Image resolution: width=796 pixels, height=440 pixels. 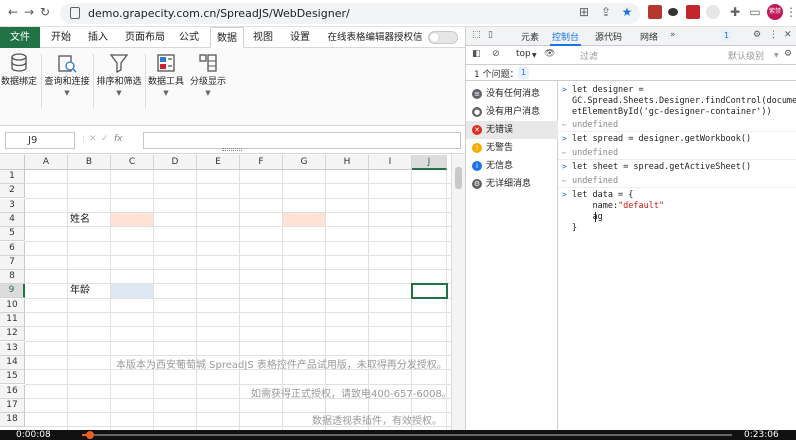 I want to click on tab-sources: 源代码, so click(x=608, y=36).